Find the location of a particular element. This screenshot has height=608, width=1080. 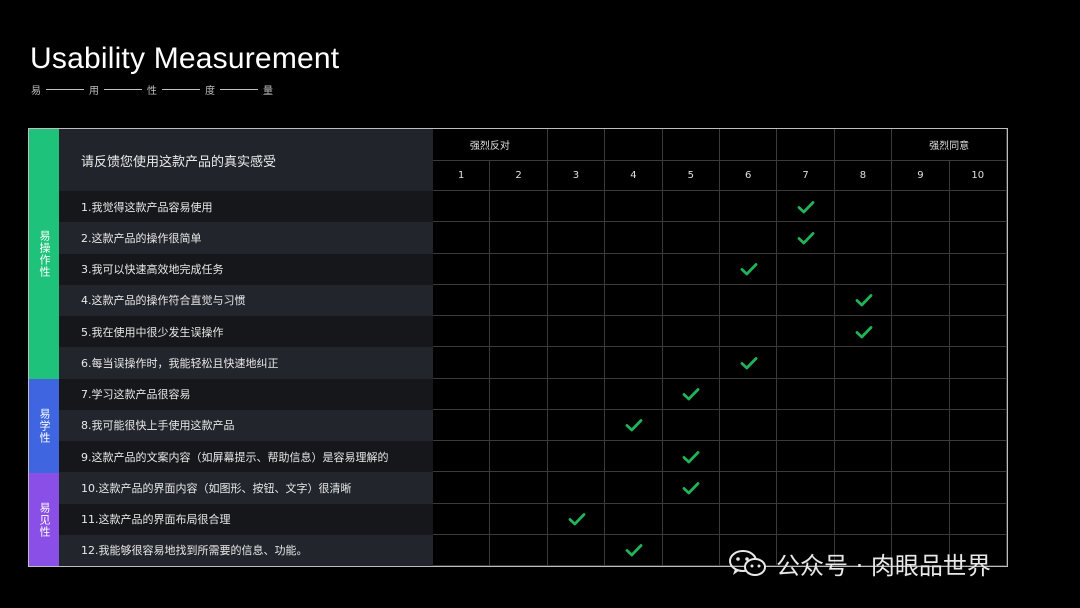

slide-subtitle: 易 用 性 度 量 is located at coordinates (152, 89).